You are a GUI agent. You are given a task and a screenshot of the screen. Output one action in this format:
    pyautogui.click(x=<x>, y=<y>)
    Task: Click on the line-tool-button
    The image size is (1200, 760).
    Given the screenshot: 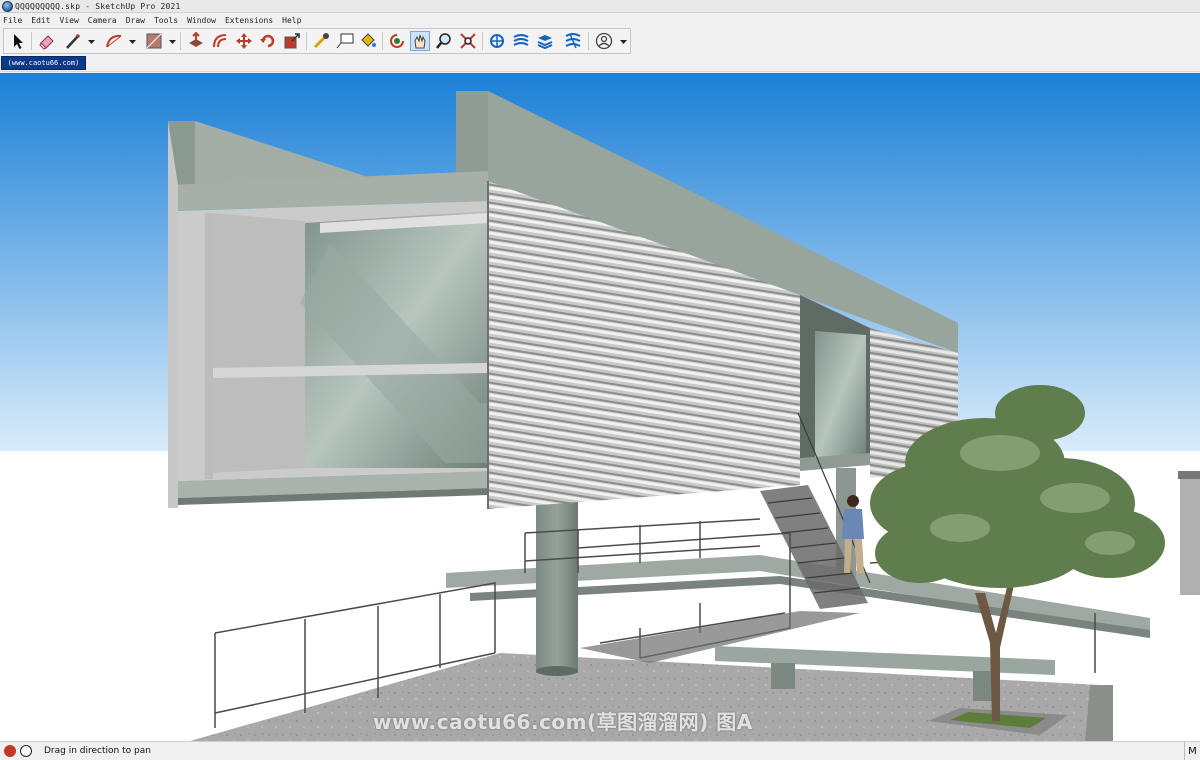 What is the action you would take?
    pyautogui.click(x=73, y=41)
    